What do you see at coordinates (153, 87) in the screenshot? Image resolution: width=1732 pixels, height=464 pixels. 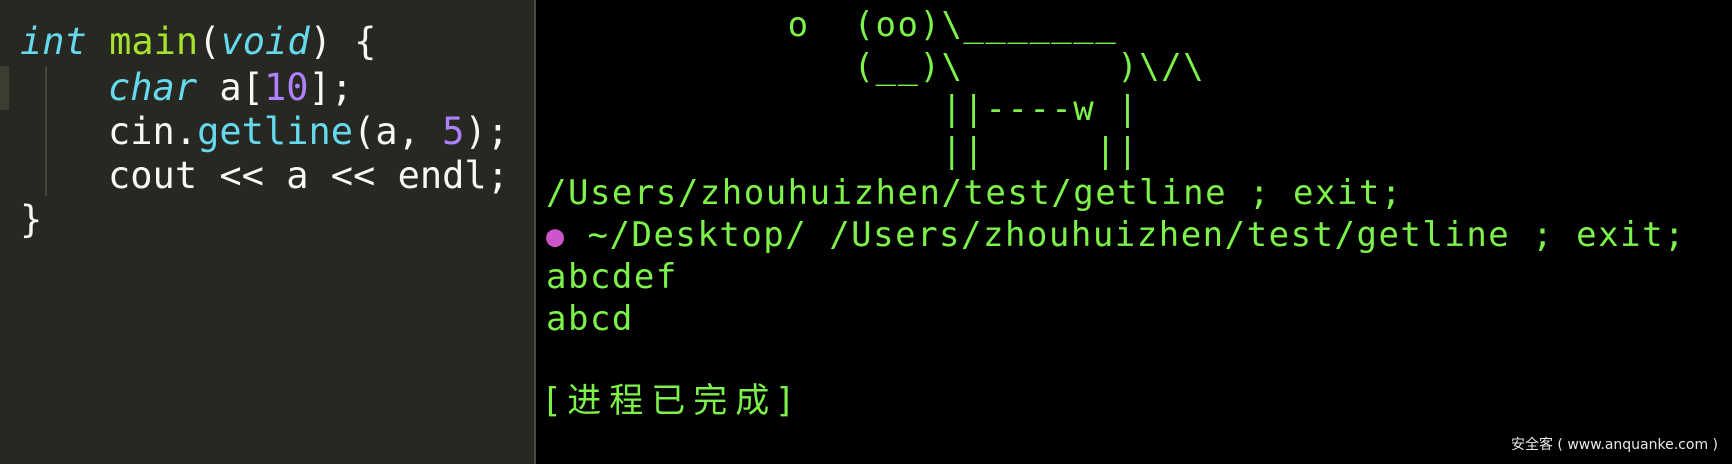 I see `keyword-char: char` at bounding box center [153, 87].